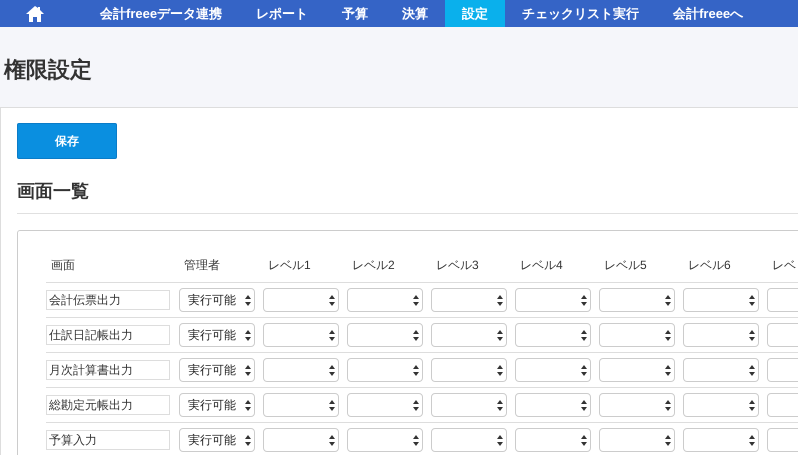 The height and width of the screenshot is (455, 798). Describe the element at coordinates (415, 13) in the screenshot. I see `nav-tab: 決算` at that location.